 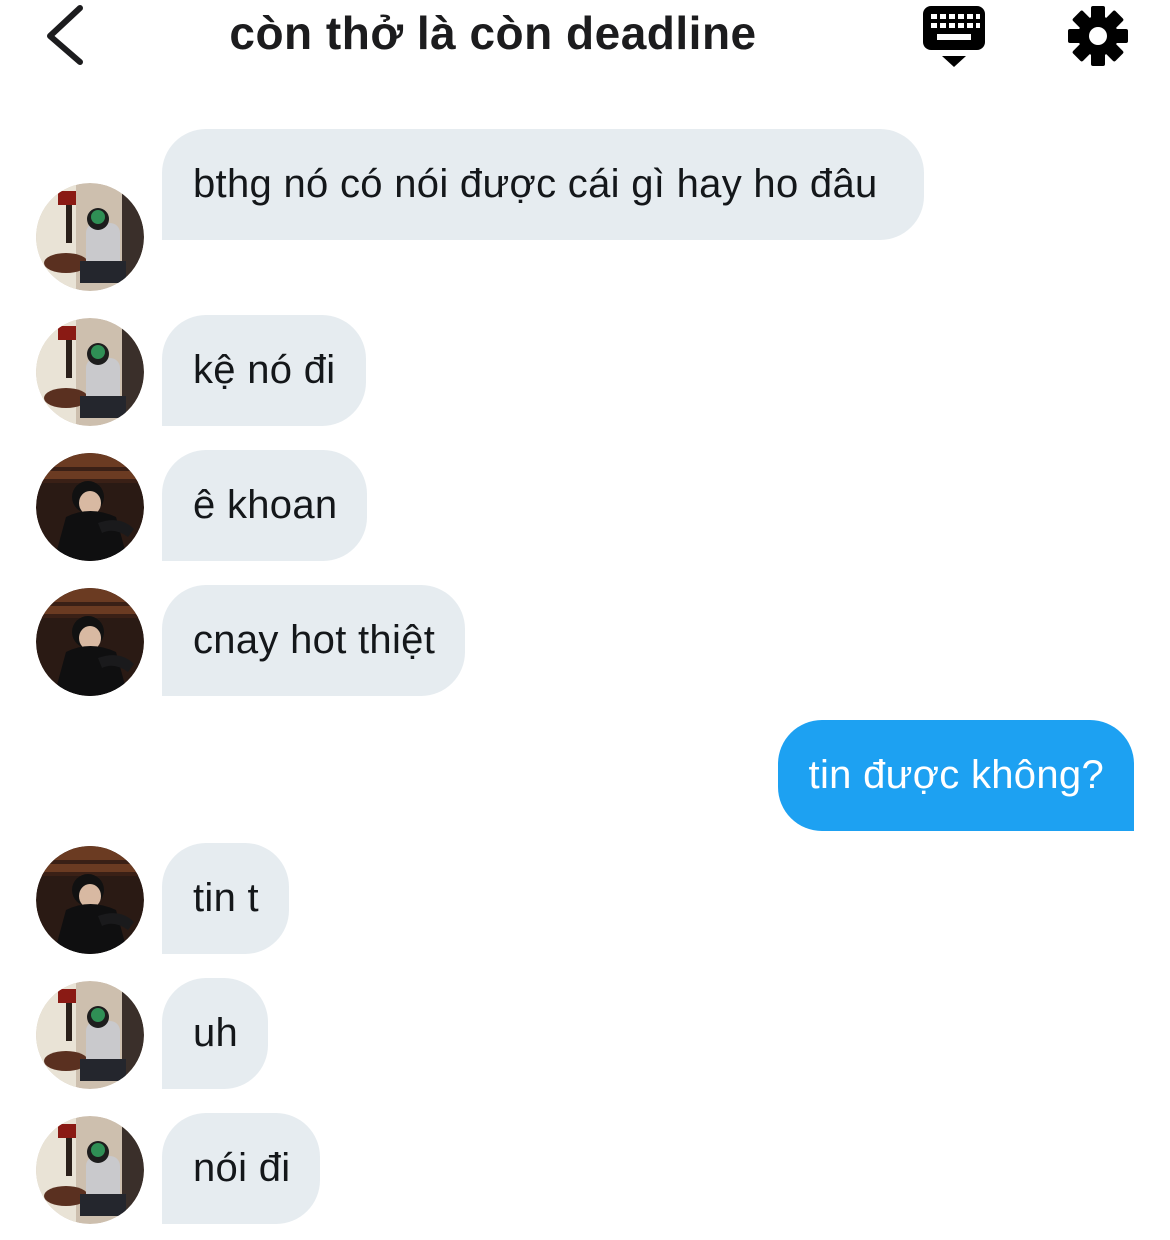 I want to click on message-bubble-incoming: cnay hot thiệt, so click(x=314, y=640).